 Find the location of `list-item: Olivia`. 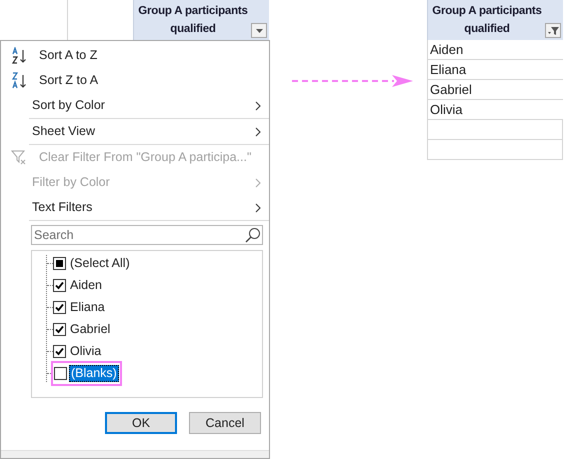

list-item: Olivia is located at coordinates (86, 351).